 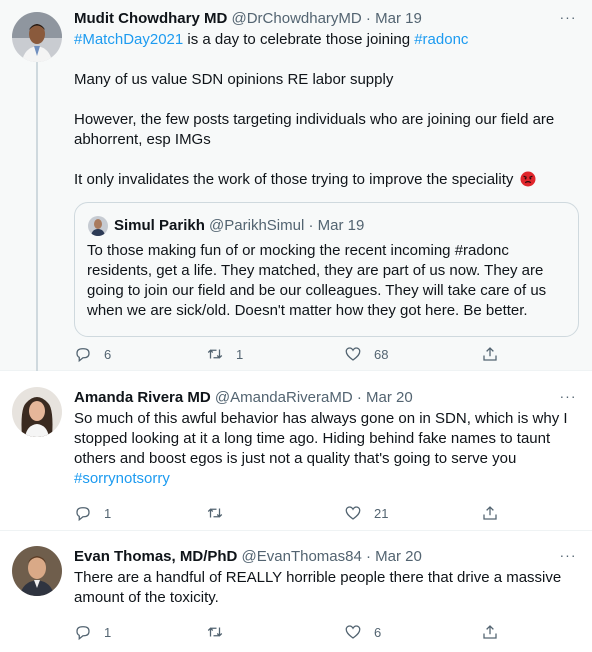 What do you see at coordinates (37, 216) in the screenshot?
I see `thread-line` at bounding box center [37, 216].